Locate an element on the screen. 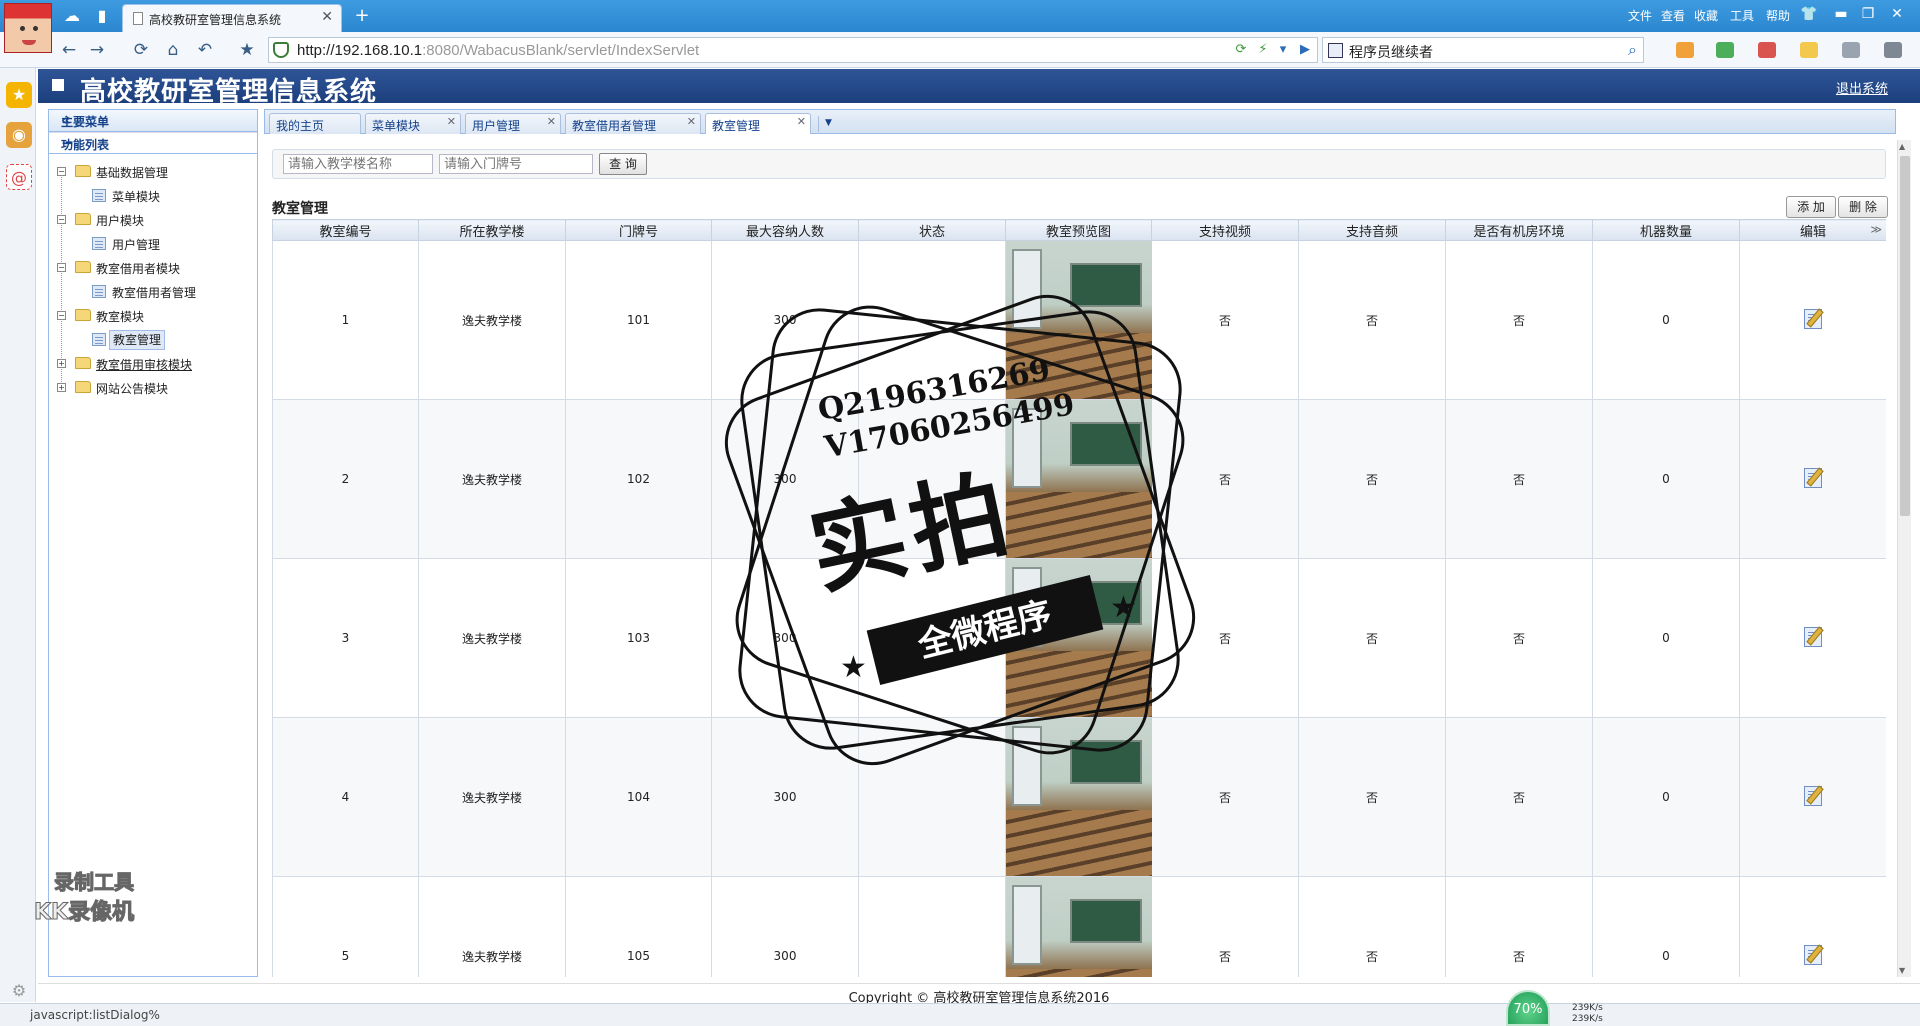 The height and width of the screenshot is (1026, 1920). tab-user-management: 用户管理 ✕ is located at coordinates (513, 123).